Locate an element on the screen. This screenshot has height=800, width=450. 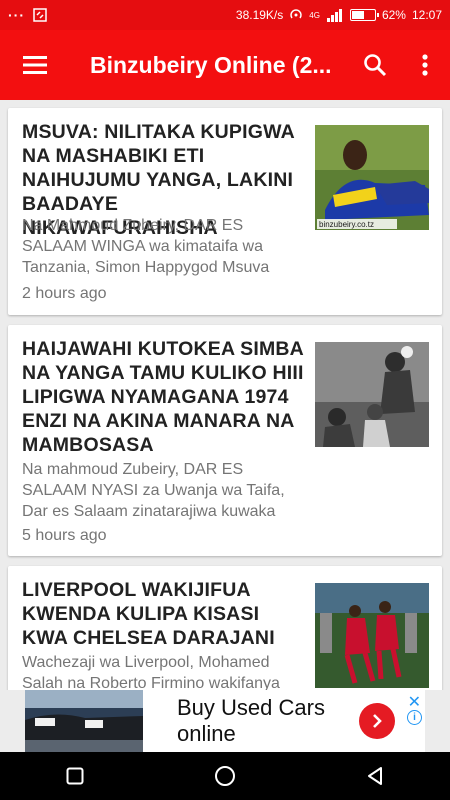
article-time: 5 hours ago is located at coordinates (64, 535).